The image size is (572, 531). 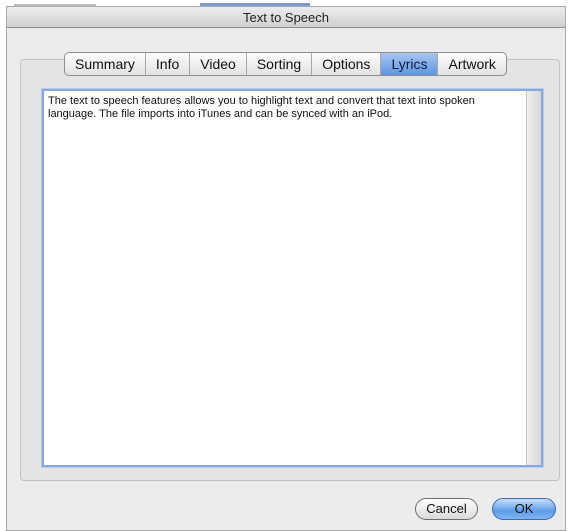 I want to click on cancel-button: Cancel, so click(x=446, y=509).